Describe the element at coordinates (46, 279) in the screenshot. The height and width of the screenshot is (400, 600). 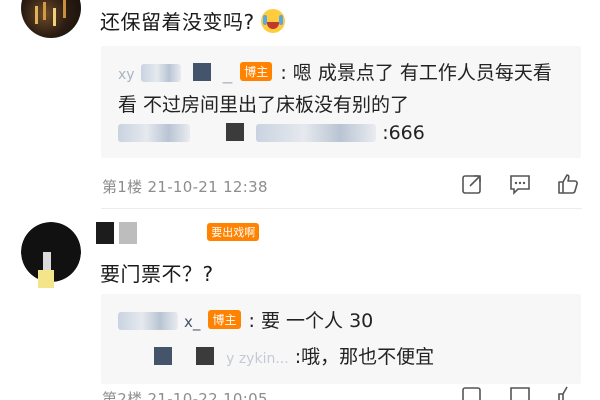
I see `avatar-fragment` at that location.